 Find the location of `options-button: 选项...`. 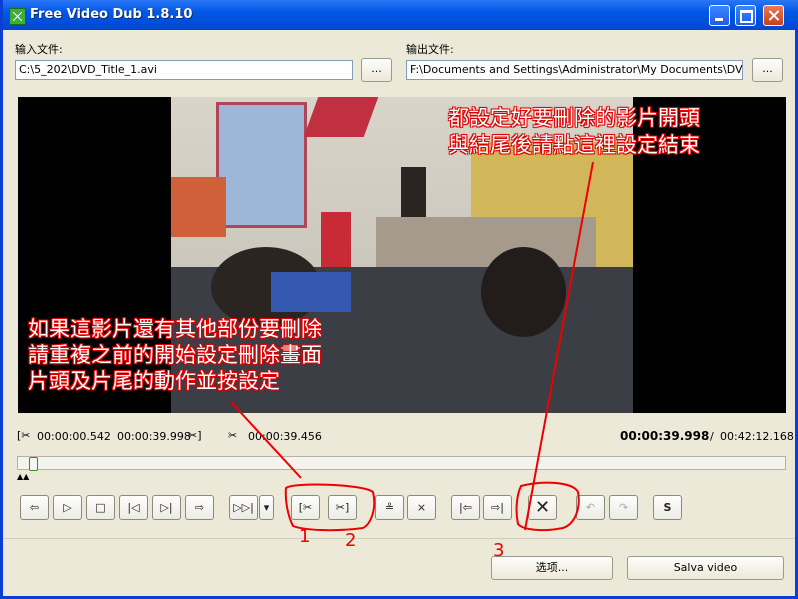

options-button: 选项... is located at coordinates (552, 568).